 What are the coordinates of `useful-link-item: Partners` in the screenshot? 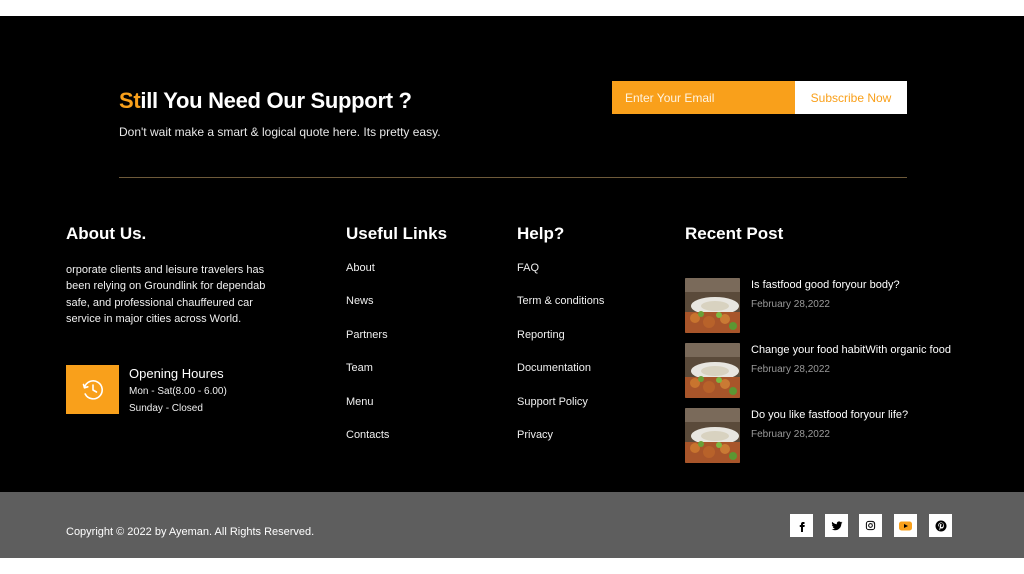 It's located at (367, 345).